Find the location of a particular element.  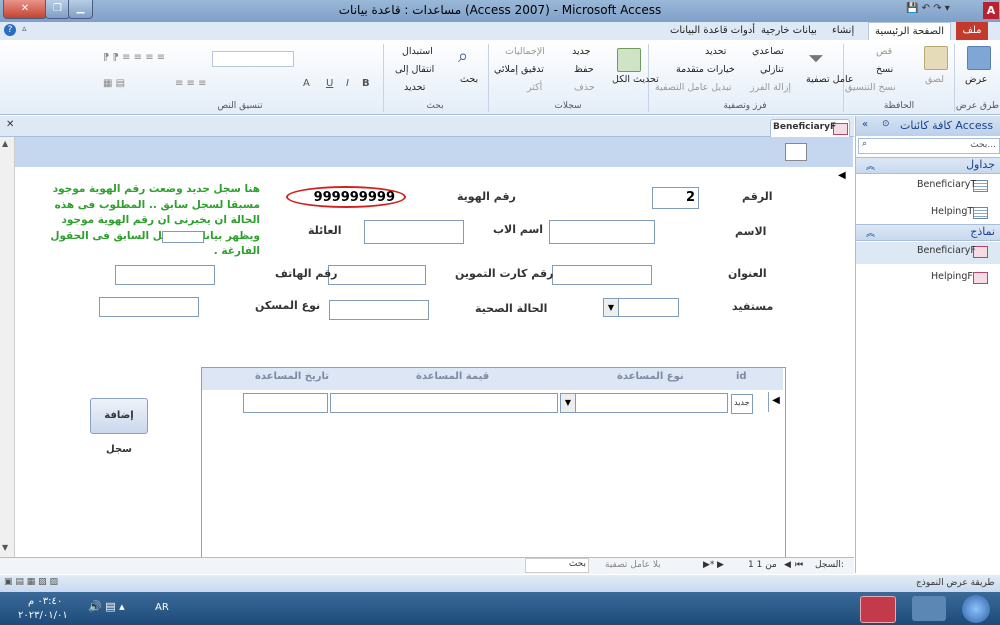

delete-record-button: حذف is located at coordinates (584, 87).